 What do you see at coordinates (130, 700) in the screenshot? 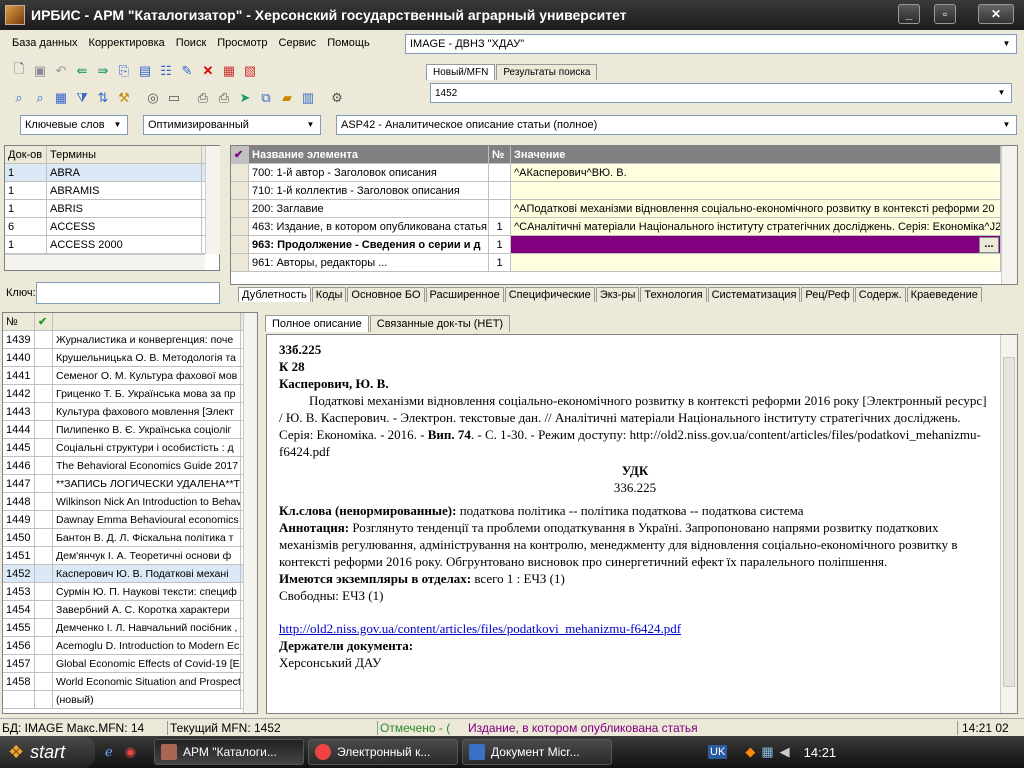
I see `record-row: (новый)` at bounding box center [130, 700].